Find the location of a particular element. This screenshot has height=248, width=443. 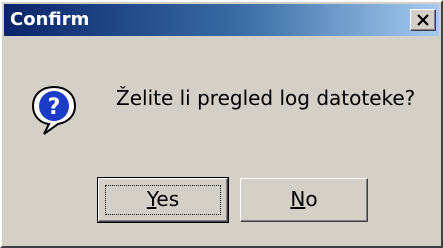

title-bar: Confirm is located at coordinates (221, 20).